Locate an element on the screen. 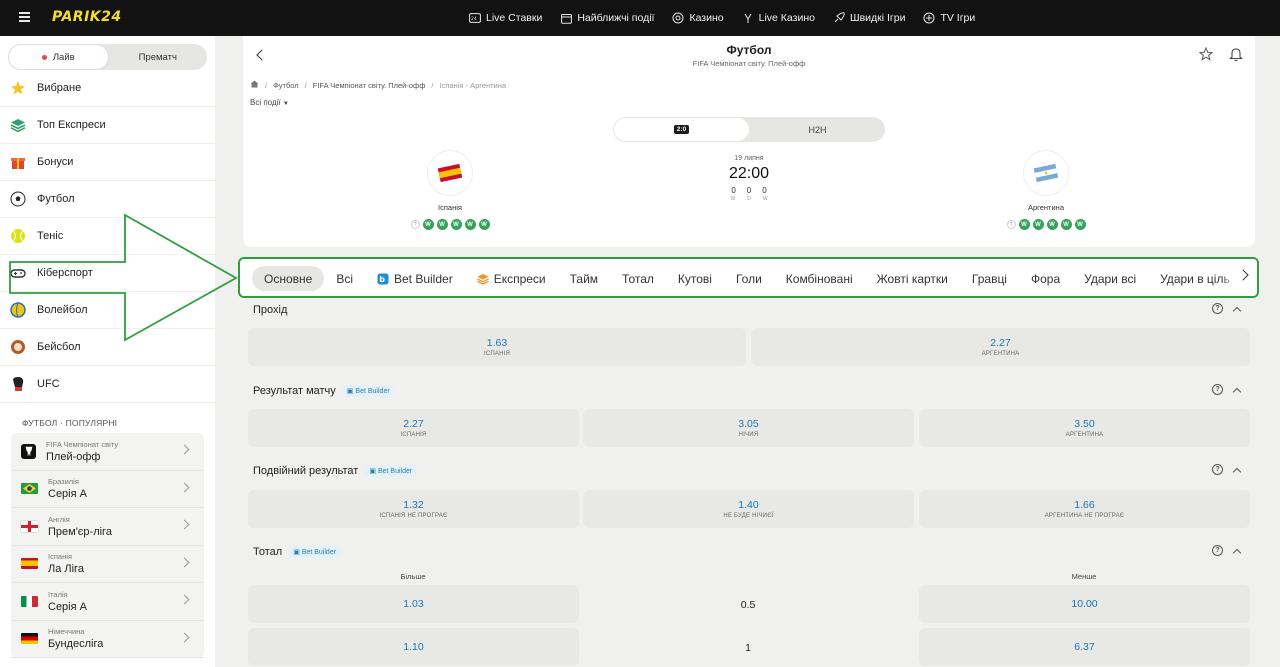 Image resolution: width=1280 pixels, height=667 pixels. tab-yellow-cards: Жовті картки is located at coordinates (912, 278).